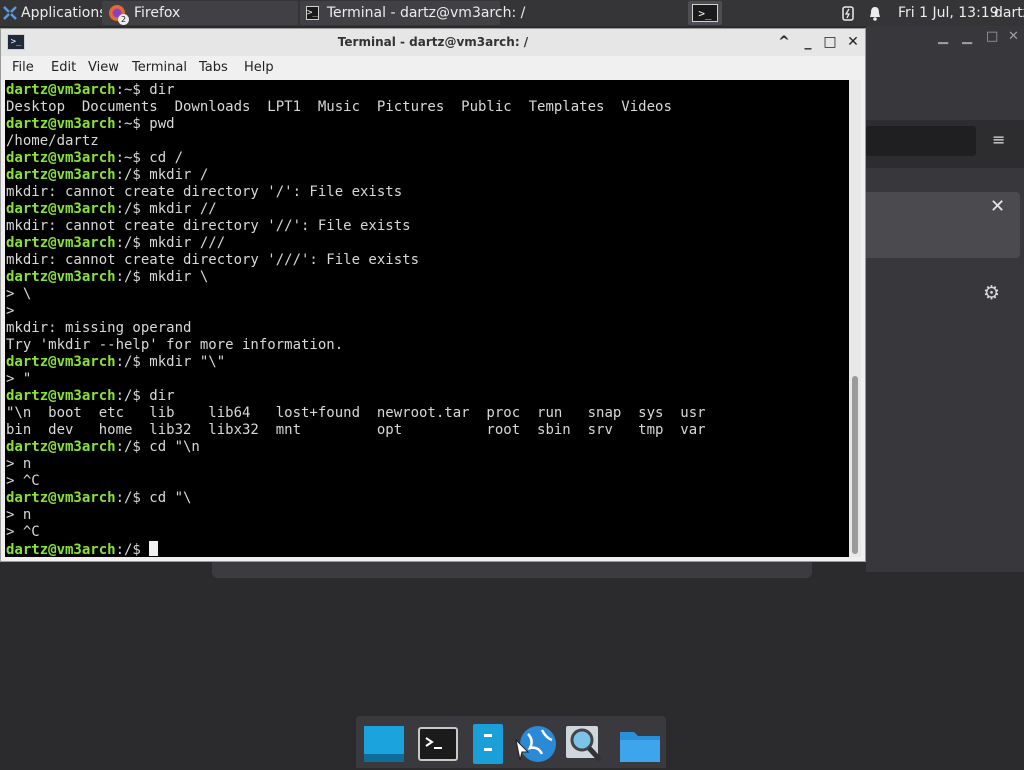  Describe the element at coordinates (145, 90) in the screenshot. I see `command-text: :~$ dir` at that location.